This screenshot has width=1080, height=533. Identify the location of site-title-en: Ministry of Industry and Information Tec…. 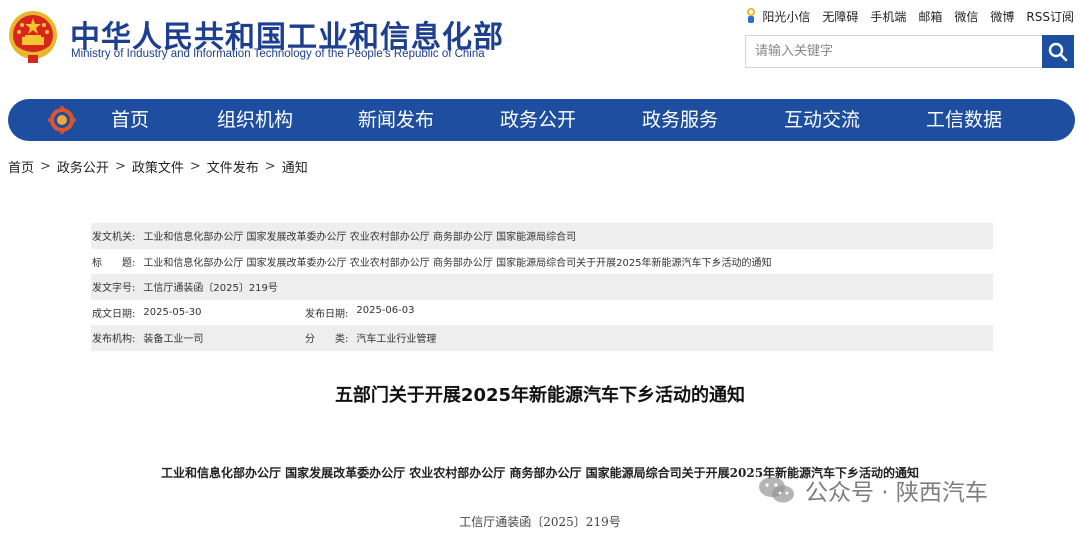
(278, 54).